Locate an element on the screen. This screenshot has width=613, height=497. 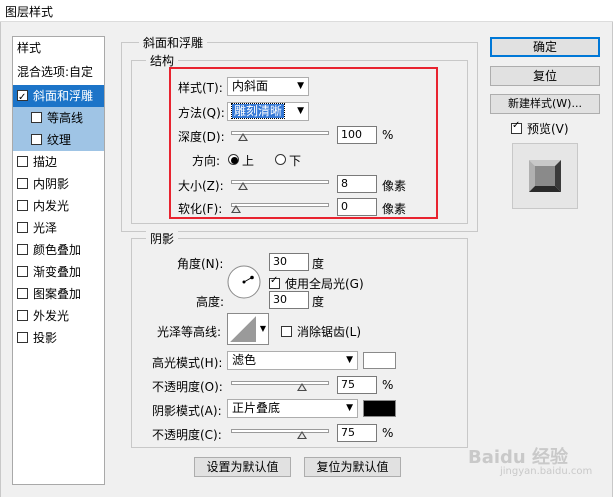
panel-item-label: 颜色叠加 is located at coordinates (57, 250).